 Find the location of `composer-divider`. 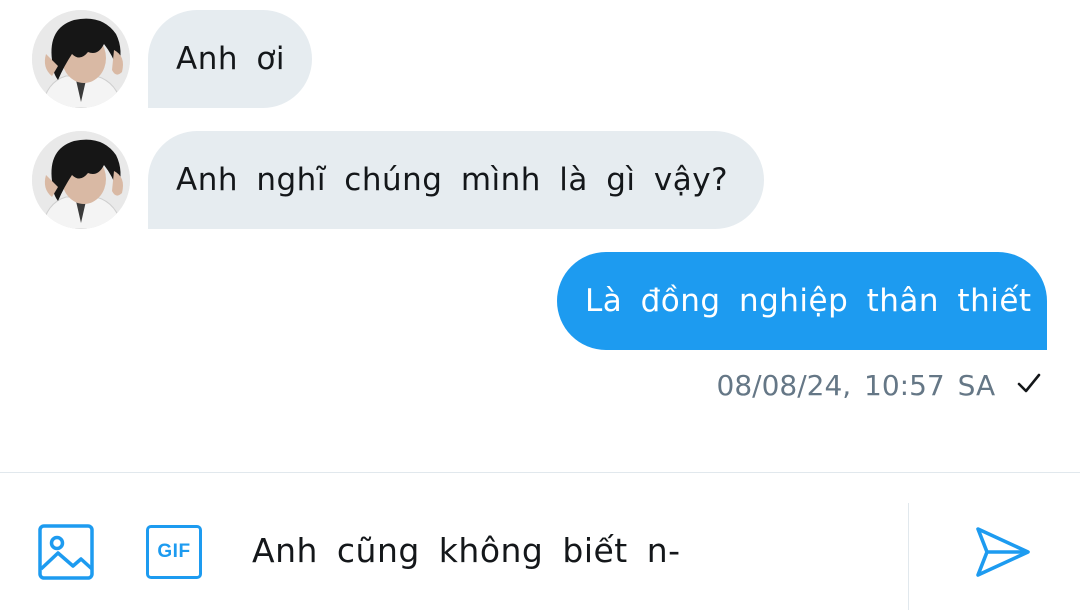

composer-divider is located at coordinates (908, 556).